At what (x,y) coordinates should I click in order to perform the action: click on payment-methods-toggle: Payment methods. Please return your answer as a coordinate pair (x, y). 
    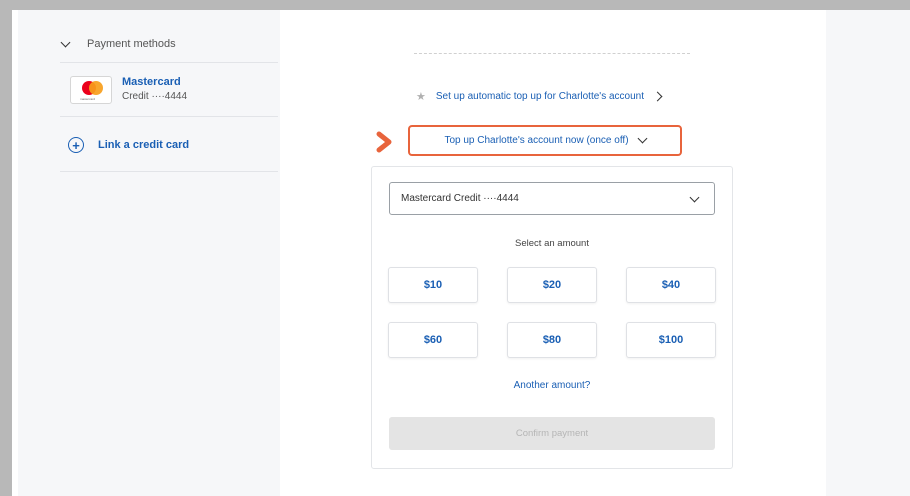
    Looking at the image, I should click on (118, 43).